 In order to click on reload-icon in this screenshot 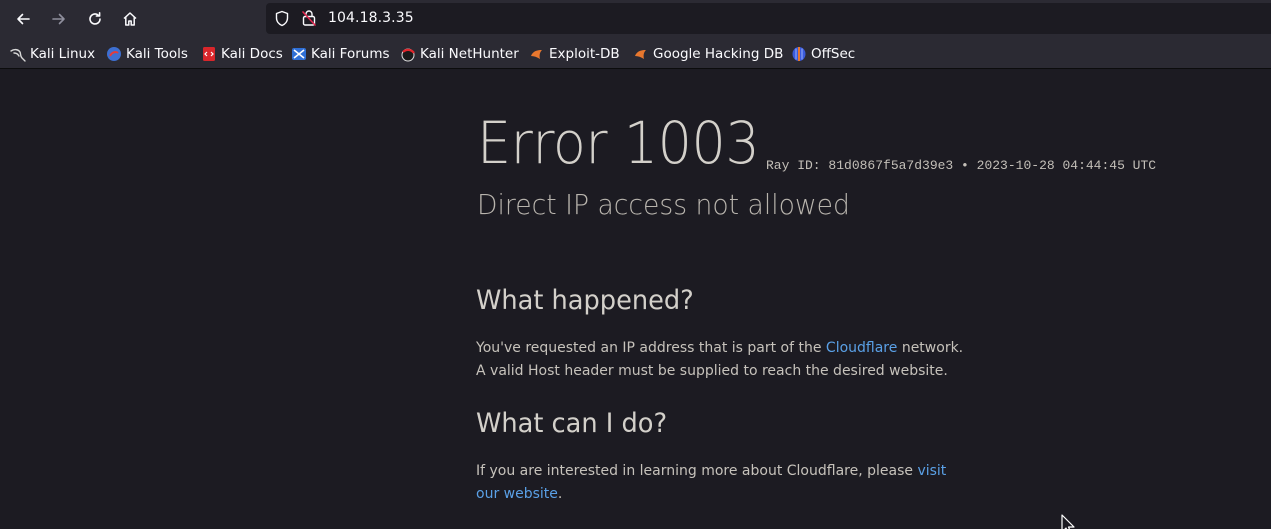, I will do `click(95, 18)`.